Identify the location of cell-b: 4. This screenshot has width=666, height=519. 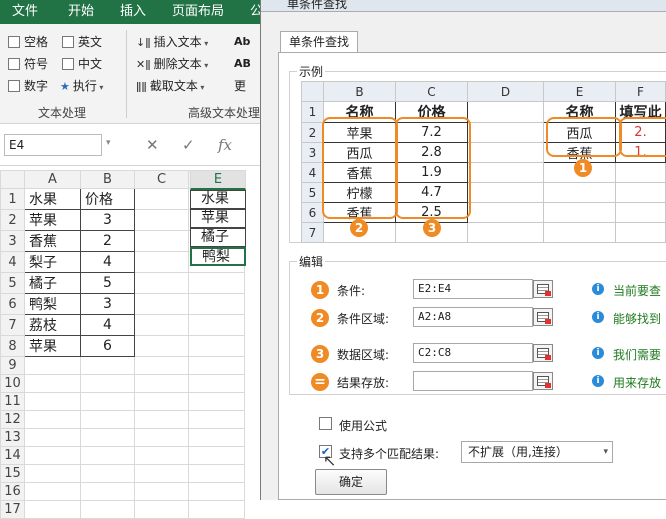
(107, 262).